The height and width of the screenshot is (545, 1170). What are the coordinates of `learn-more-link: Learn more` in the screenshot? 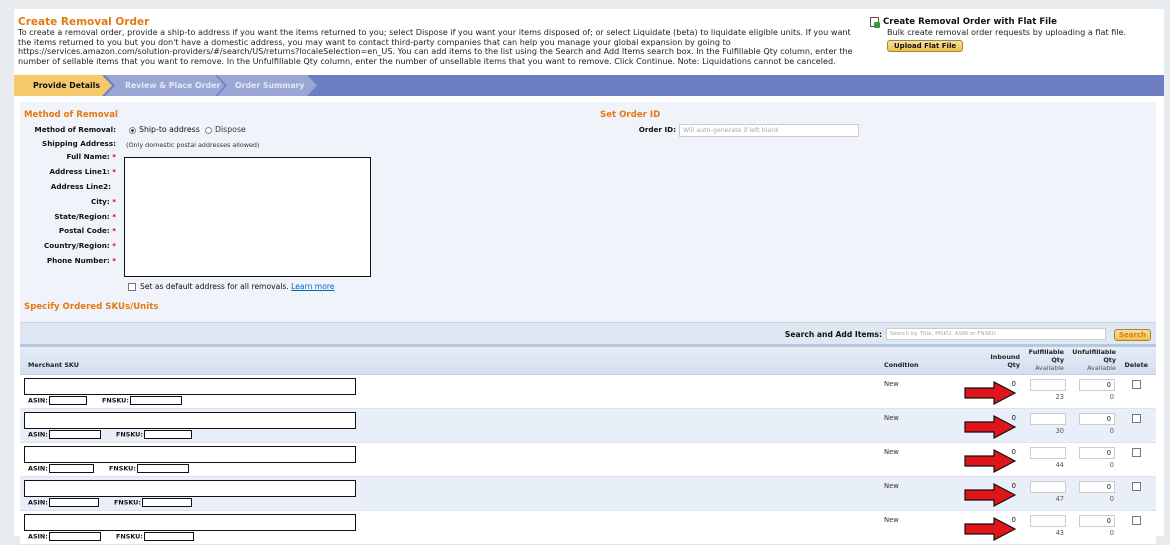 It's located at (312, 286).